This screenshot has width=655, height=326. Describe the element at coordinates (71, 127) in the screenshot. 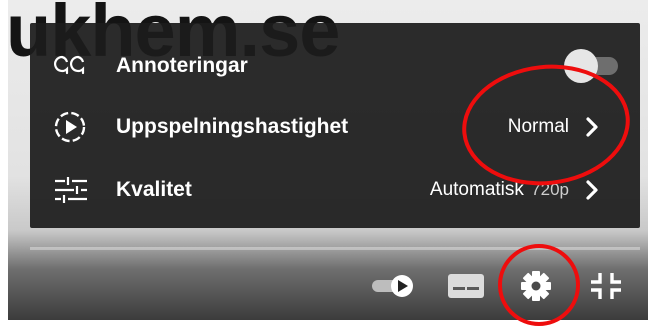

I see `playback-speed-icon` at that location.